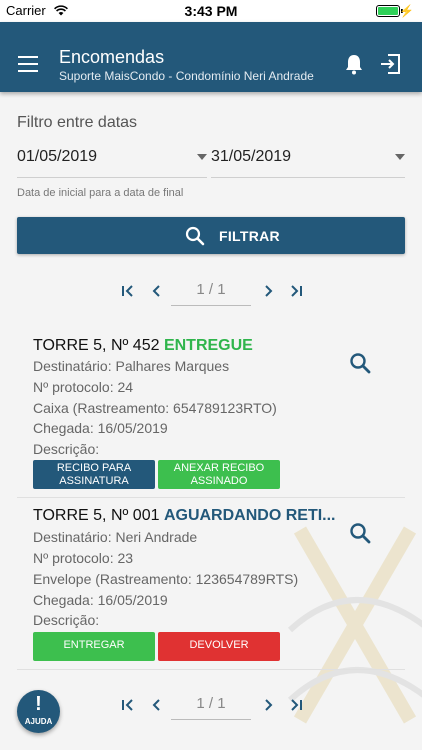  What do you see at coordinates (354, 64) in the screenshot?
I see `bell-icon` at bounding box center [354, 64].